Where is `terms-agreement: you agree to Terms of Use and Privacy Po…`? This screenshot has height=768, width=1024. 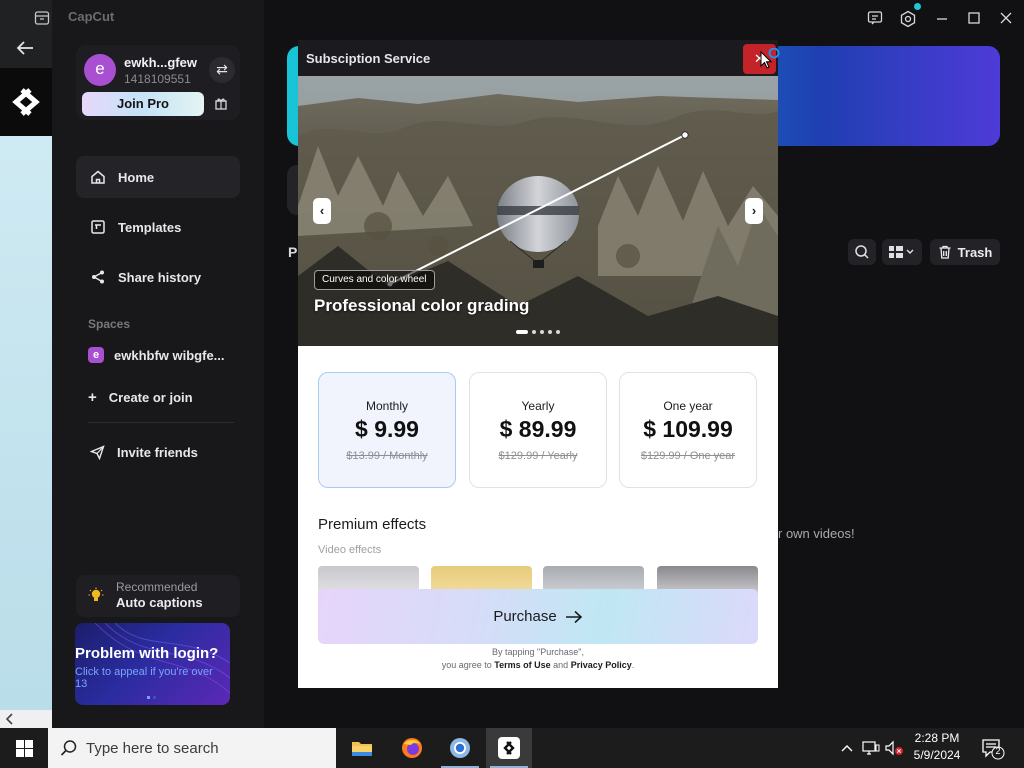 terms-agreement: you agree to Terms of Use and Privacy Po… is located at coordinates (538, 665).